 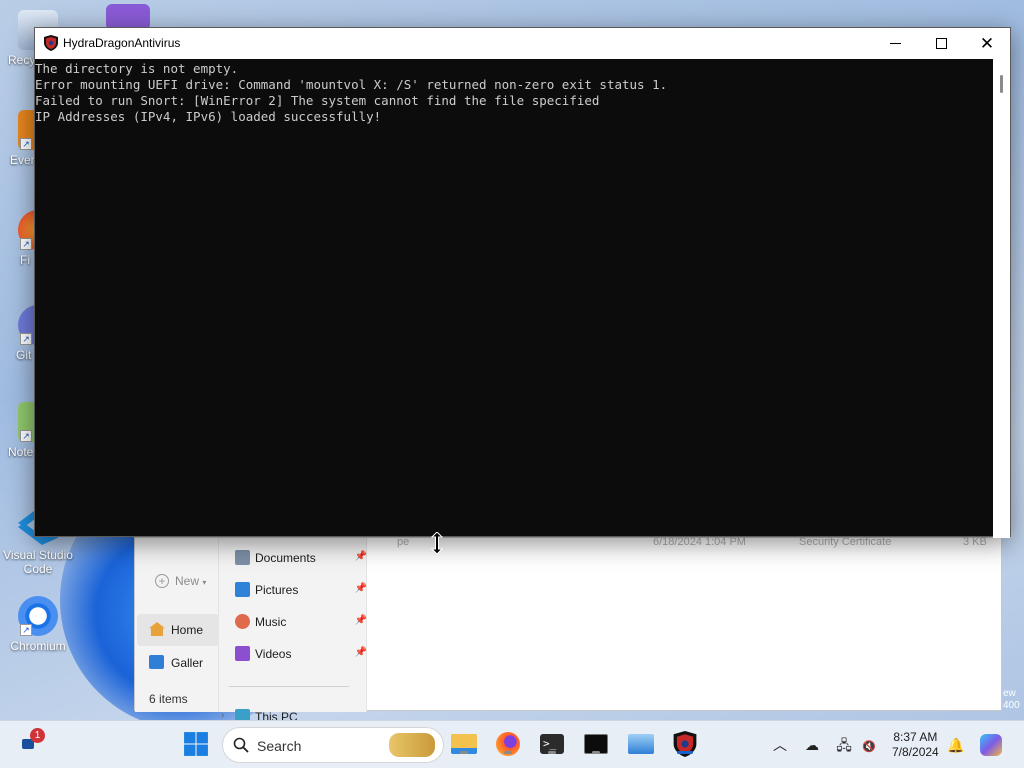 I want to click on network-button: 🖧, so click(x=844, y=745).